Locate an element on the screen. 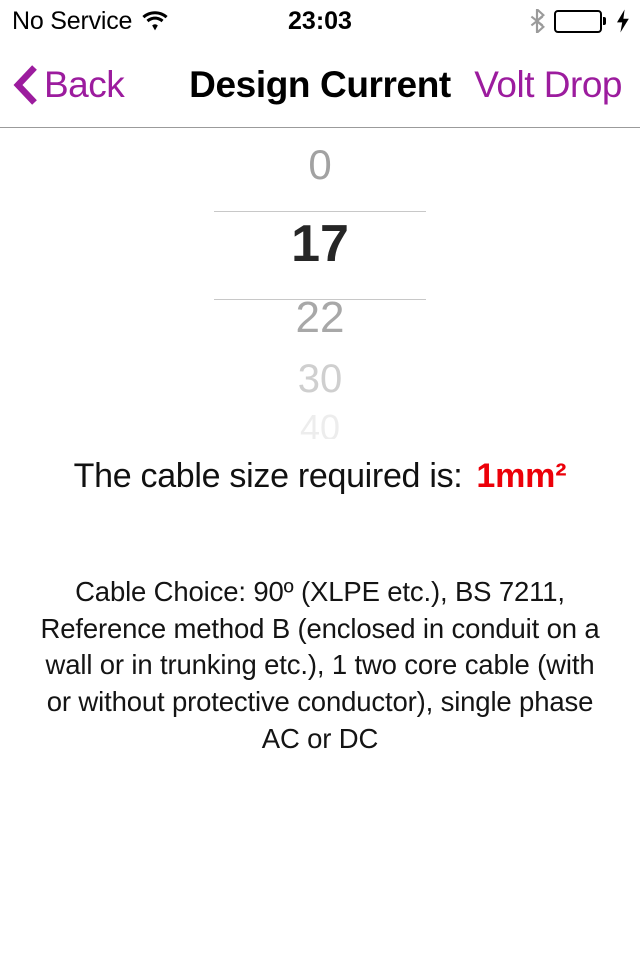 The height and width of the screenshot is (960, 640). back-button: Back is located at coordinates (68, 84).